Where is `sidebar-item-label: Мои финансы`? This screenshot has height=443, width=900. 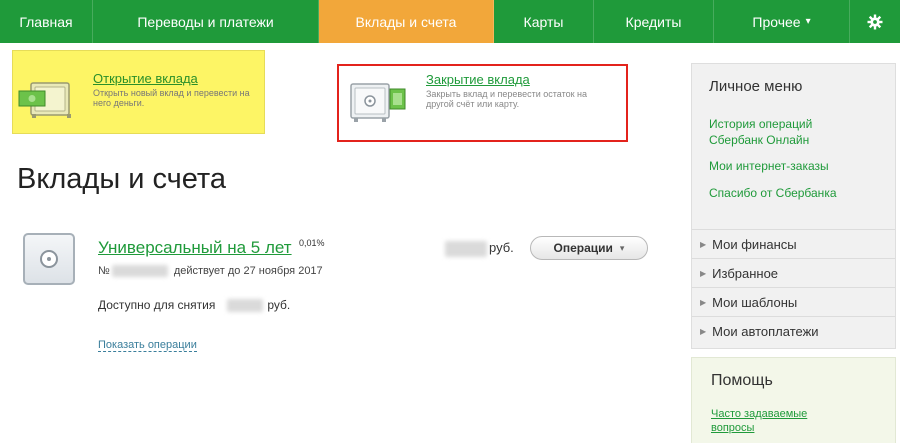 sidebar-item-label: Мои финансы is located at coordinates (754, 244).